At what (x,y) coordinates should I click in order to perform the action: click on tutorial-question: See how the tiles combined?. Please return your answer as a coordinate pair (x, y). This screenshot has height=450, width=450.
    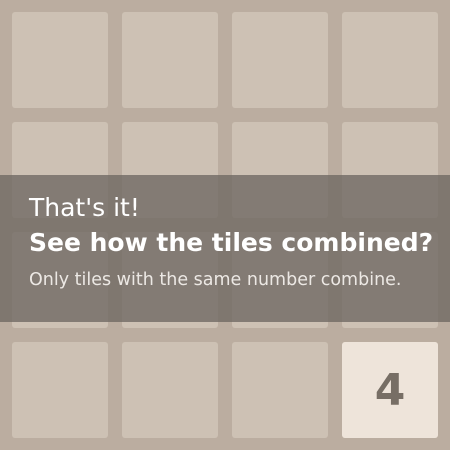
    Looking at the image, I should click on (231, 242).